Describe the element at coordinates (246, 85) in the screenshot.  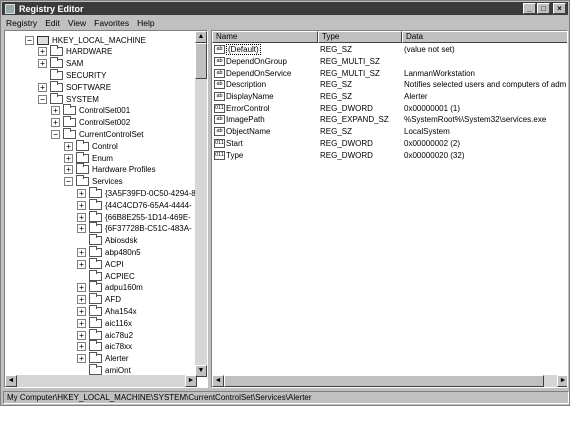
I see `value-name: Description` at that location.